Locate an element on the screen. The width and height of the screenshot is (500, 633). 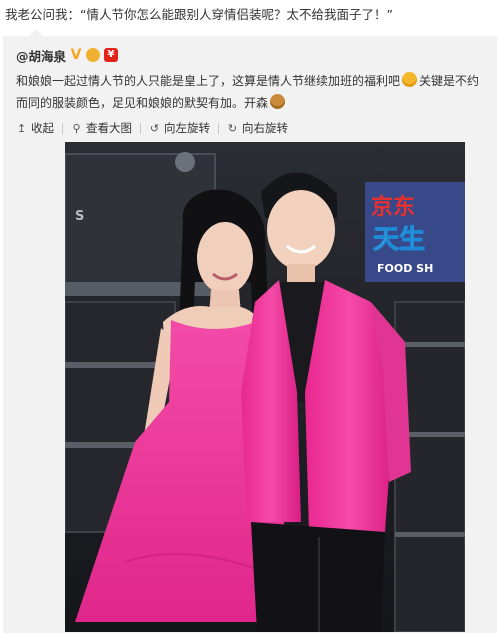
image-actions-bar: ↥ 收起 ⚲ 查看大图 ↺ 向左旋转 ↻ 向右旋转 is located at coordinates (152, 128).